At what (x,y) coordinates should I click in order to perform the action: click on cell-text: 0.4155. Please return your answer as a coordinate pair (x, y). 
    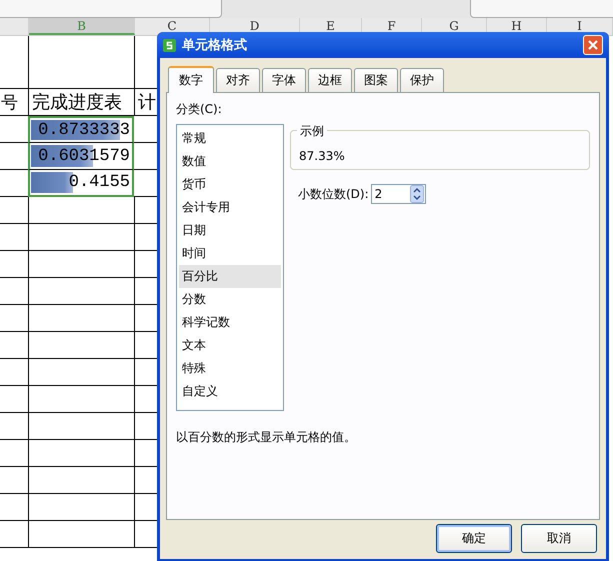
    Looking at the image, I should click on (99, 182).